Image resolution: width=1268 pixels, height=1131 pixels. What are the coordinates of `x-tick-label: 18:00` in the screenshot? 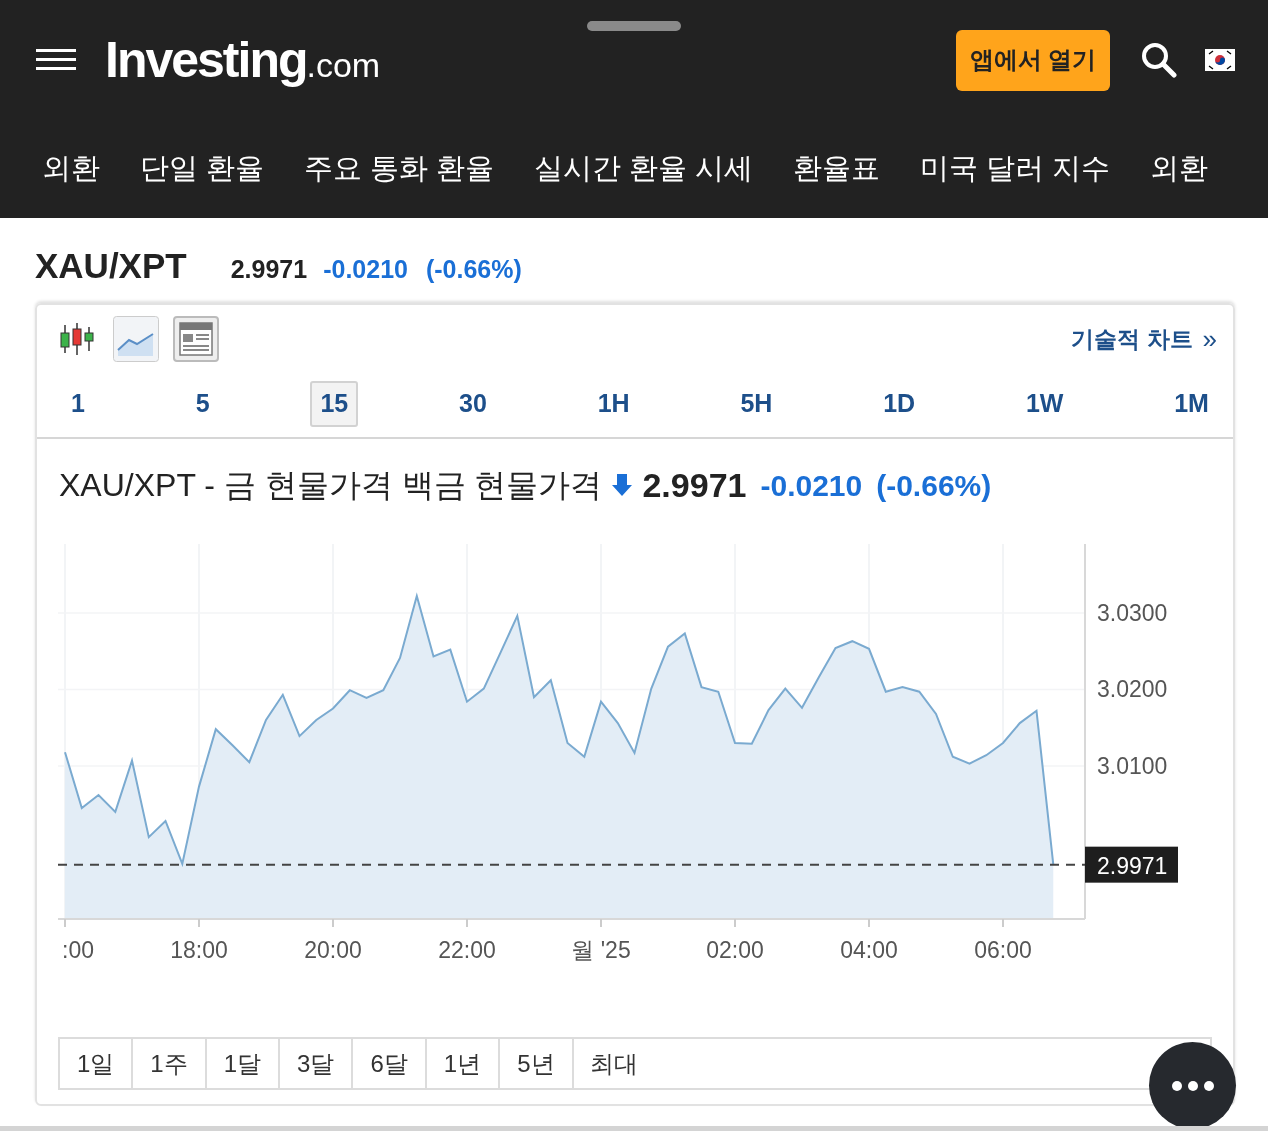 It's located at (199, 950).